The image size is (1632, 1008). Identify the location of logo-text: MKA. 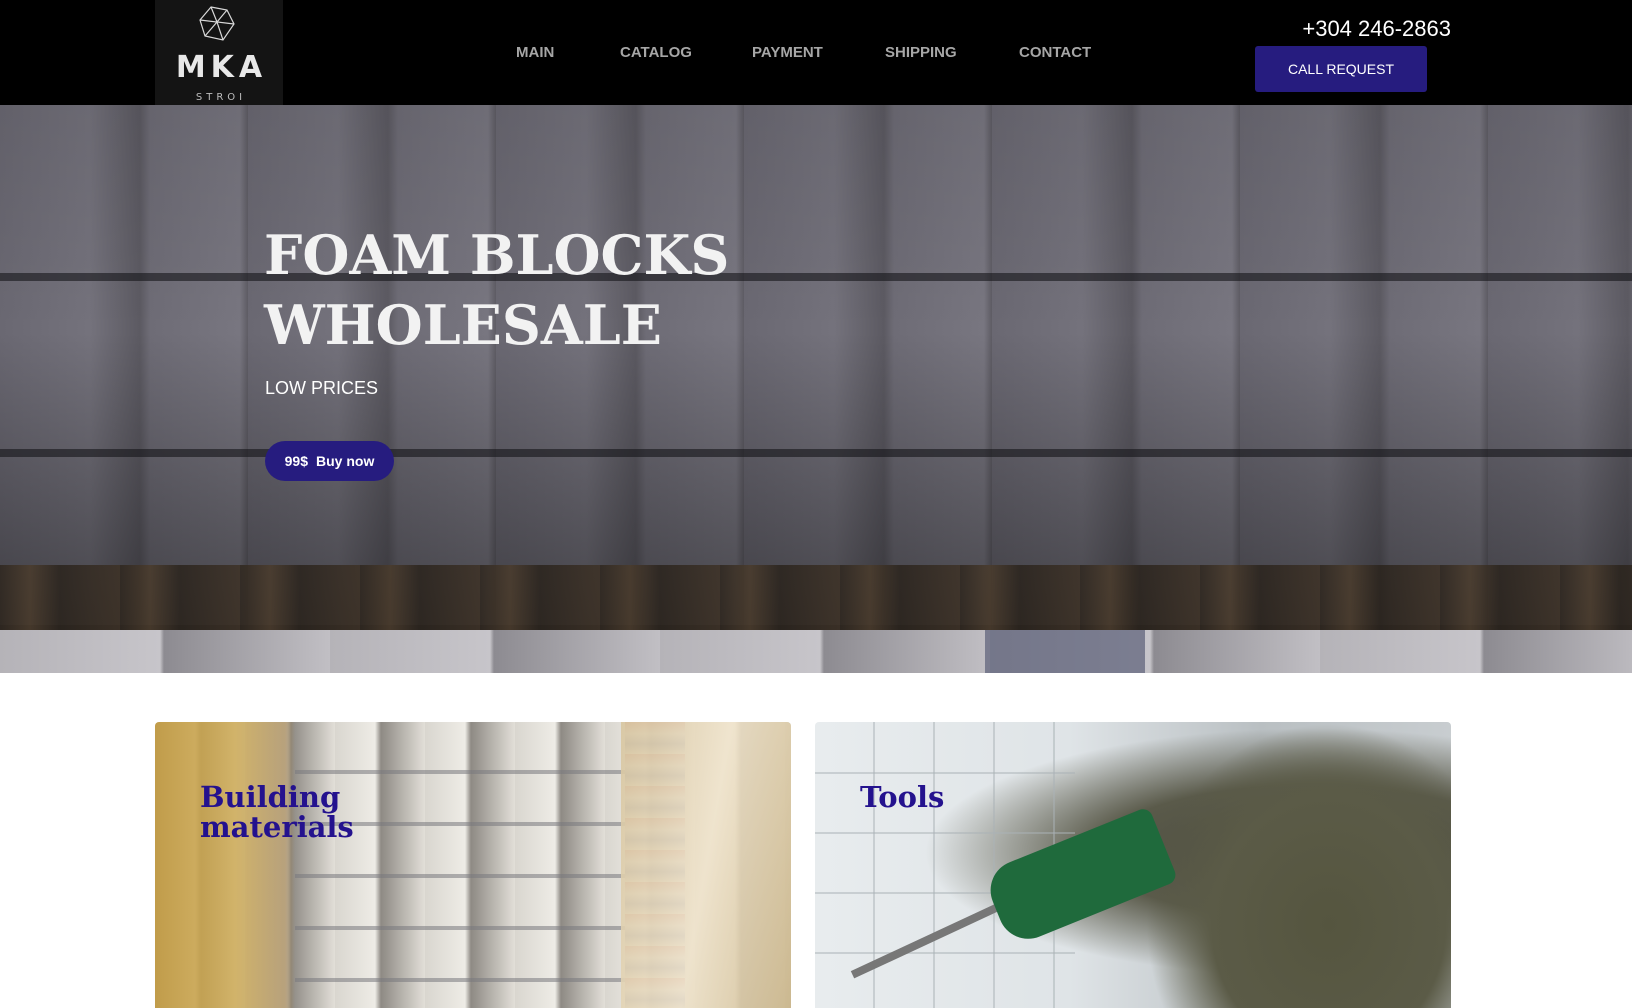
(221, 67).